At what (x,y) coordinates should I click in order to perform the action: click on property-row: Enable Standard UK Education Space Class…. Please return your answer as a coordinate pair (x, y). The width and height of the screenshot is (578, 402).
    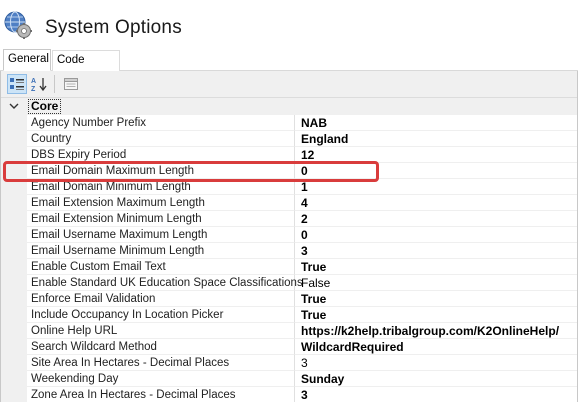
    Looking at the image, I should click on (289, 283).